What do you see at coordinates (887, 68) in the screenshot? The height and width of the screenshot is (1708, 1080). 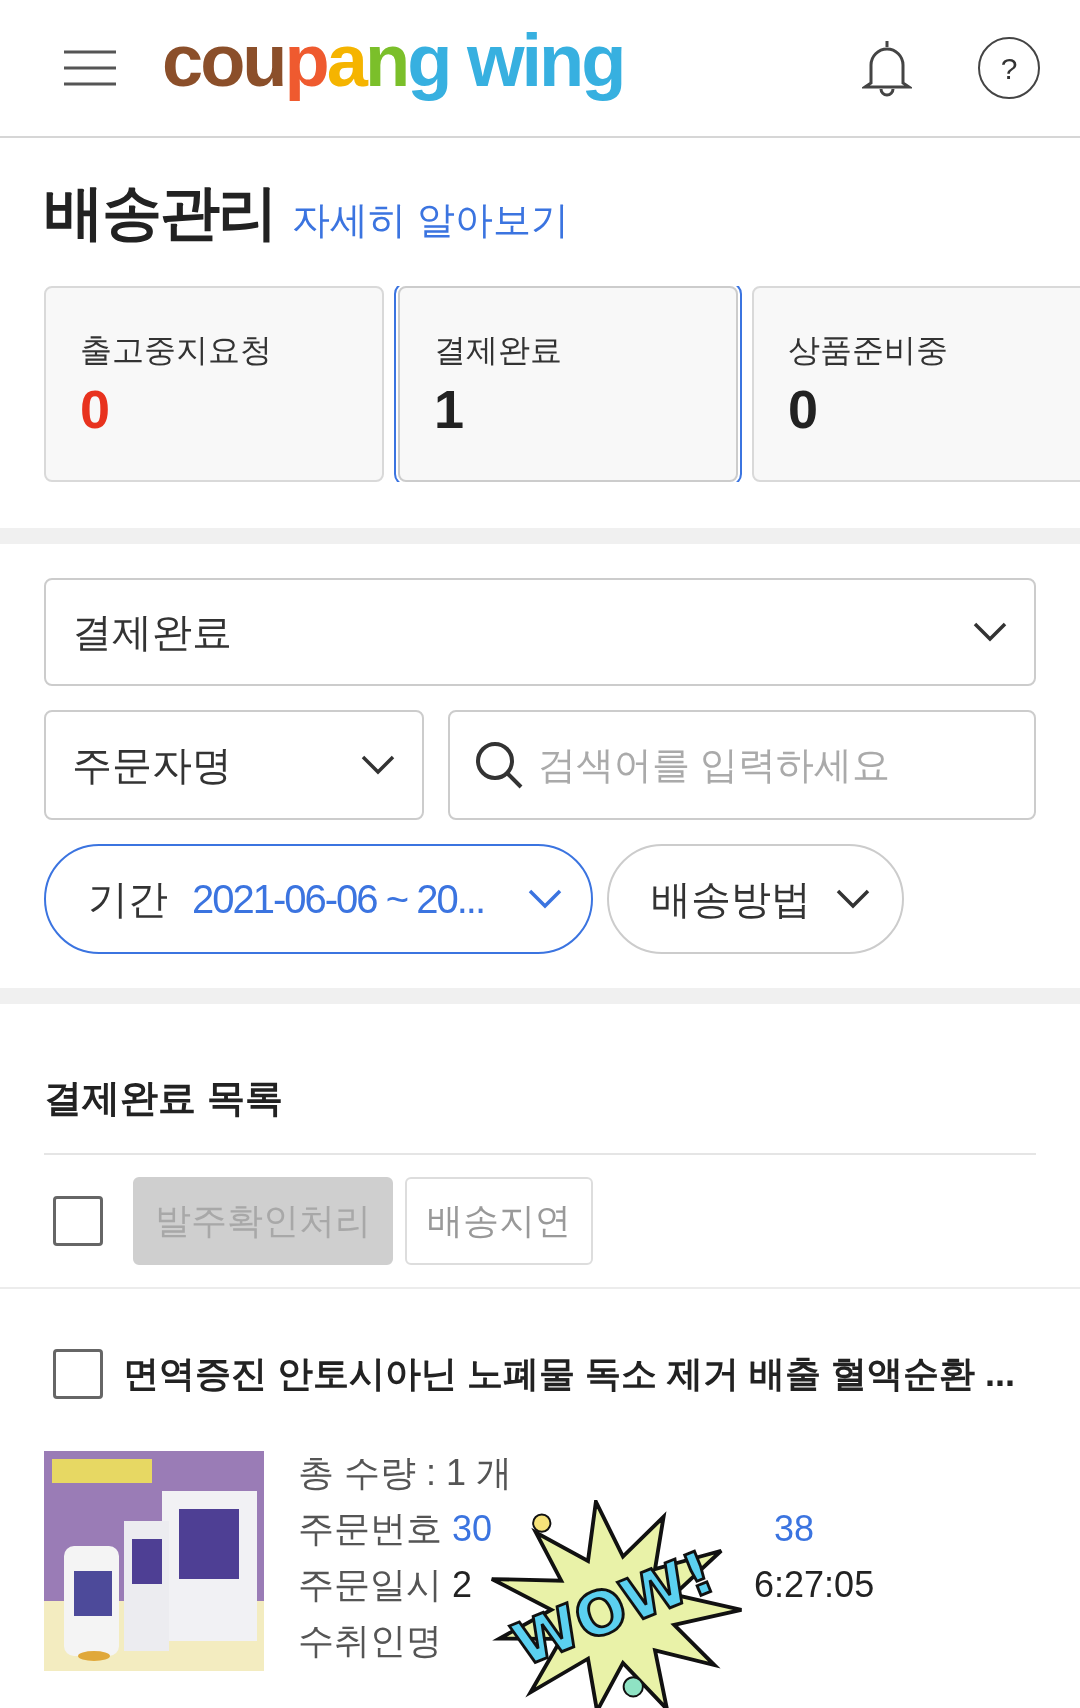 I see `bell-icon` at bounding box center [887, 68].